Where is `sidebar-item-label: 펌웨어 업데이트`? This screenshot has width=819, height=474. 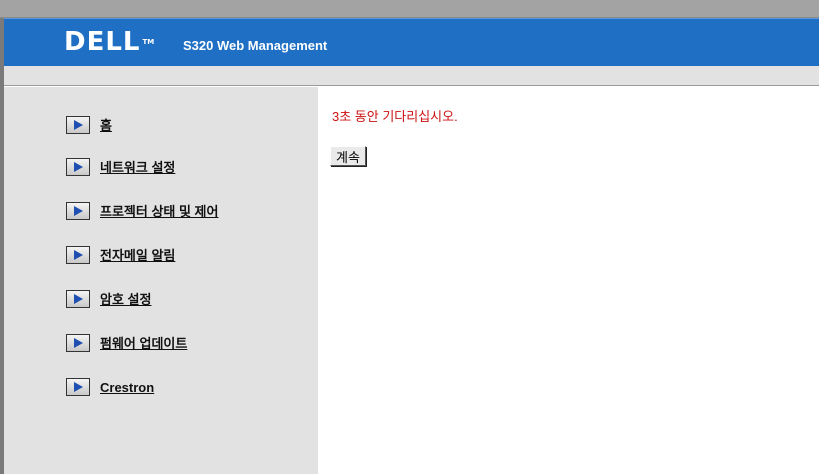 sidebar-item-label: 펌웨어 업데이트 is located at coordinates (143, 342).